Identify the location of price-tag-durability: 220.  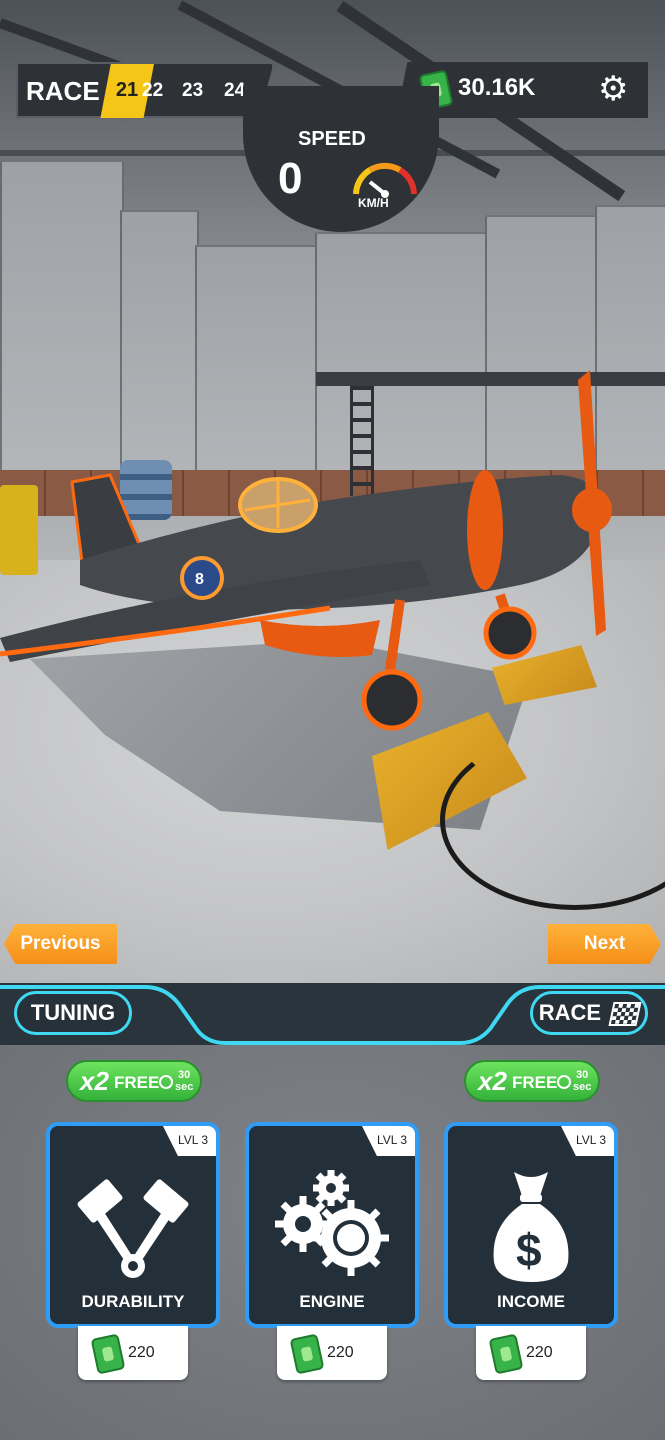
(133, 1353).